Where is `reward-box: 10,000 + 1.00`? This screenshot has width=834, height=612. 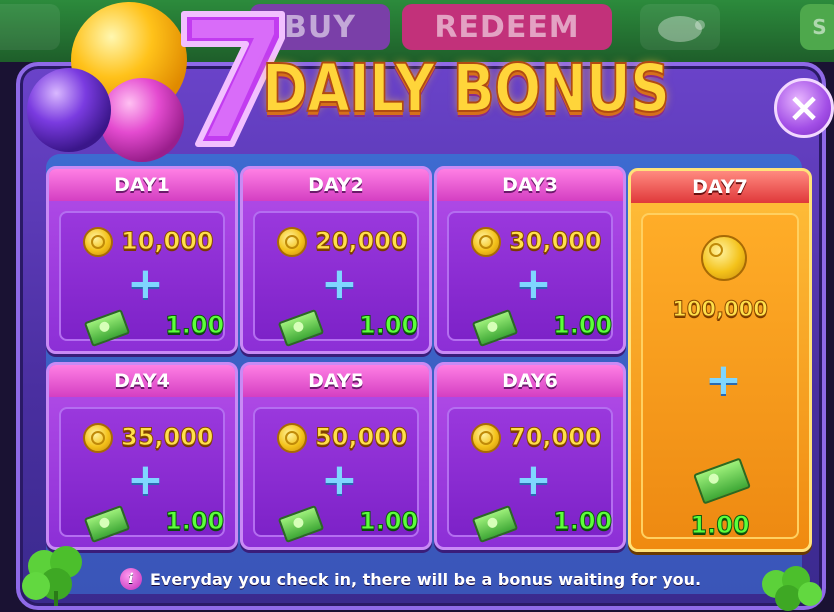
reward-box: 10,000 + 1.00 is located at coordinates (142, 279).